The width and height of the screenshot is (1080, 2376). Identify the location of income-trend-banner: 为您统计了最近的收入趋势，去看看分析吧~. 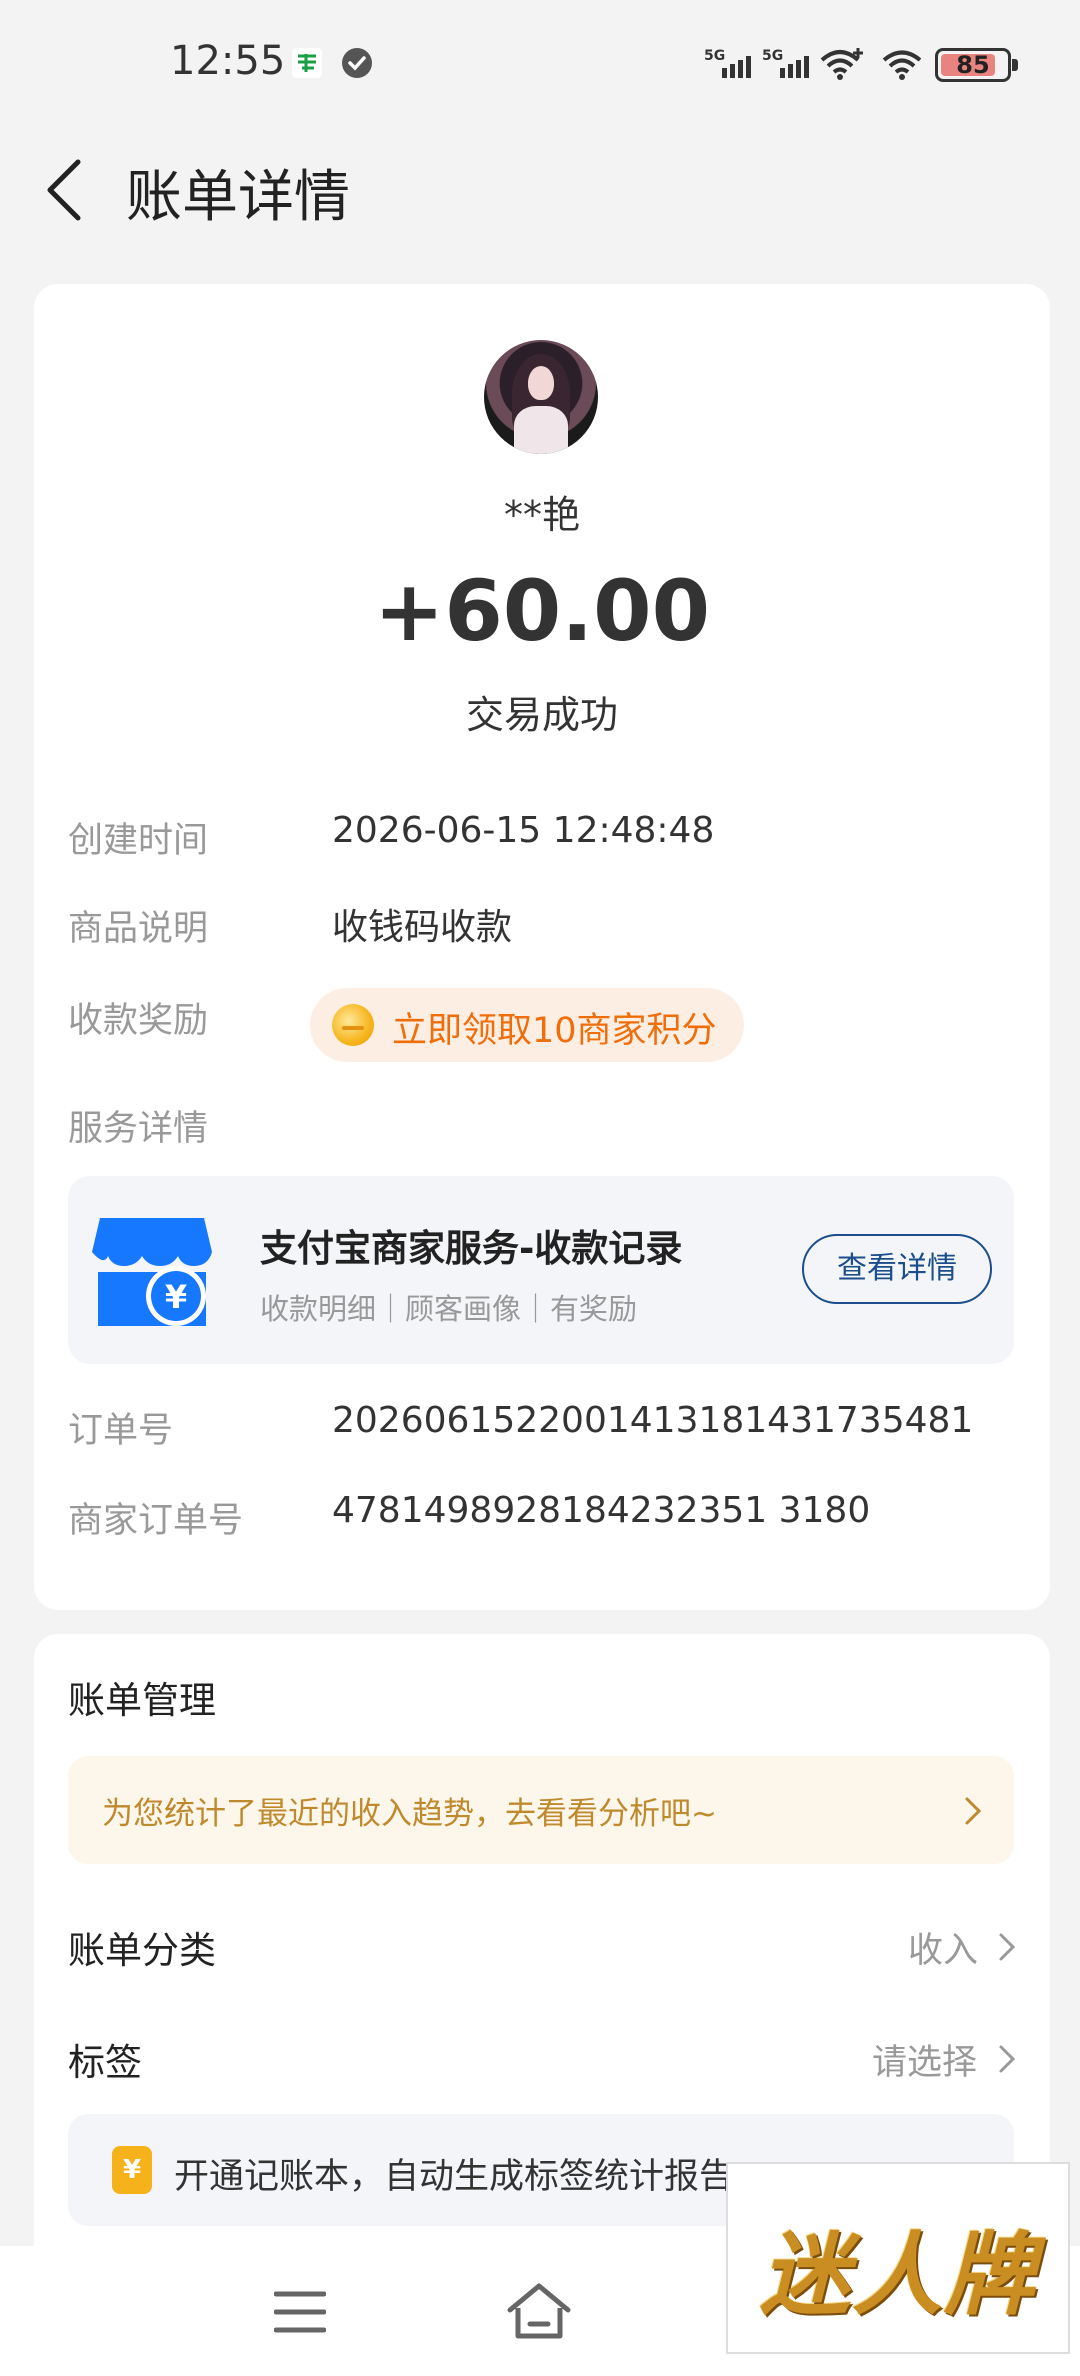
(541, 1810).